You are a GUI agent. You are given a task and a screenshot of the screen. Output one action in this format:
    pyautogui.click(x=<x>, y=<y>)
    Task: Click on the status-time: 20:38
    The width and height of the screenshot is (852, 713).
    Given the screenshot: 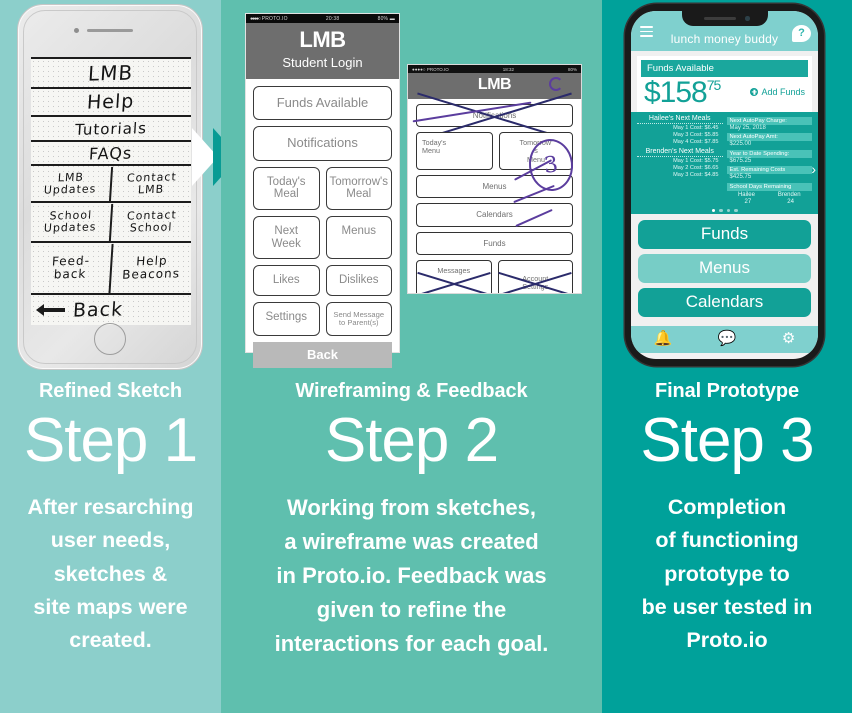 What is the action you would take?
    pyautogui.click(x=332, y=18)
    